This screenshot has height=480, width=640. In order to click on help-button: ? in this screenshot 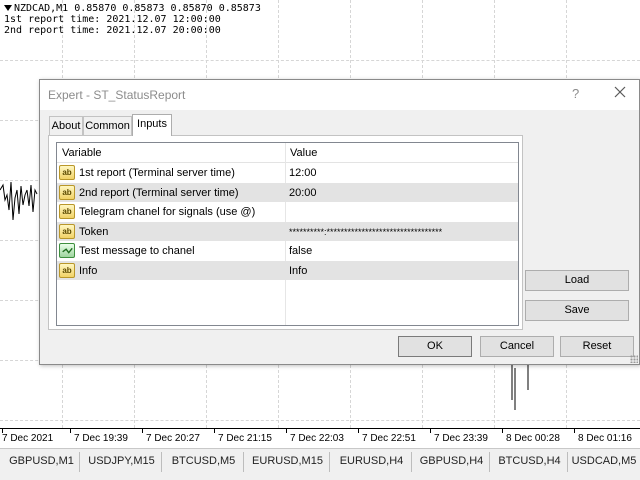, I will do `click(575, 93)`.